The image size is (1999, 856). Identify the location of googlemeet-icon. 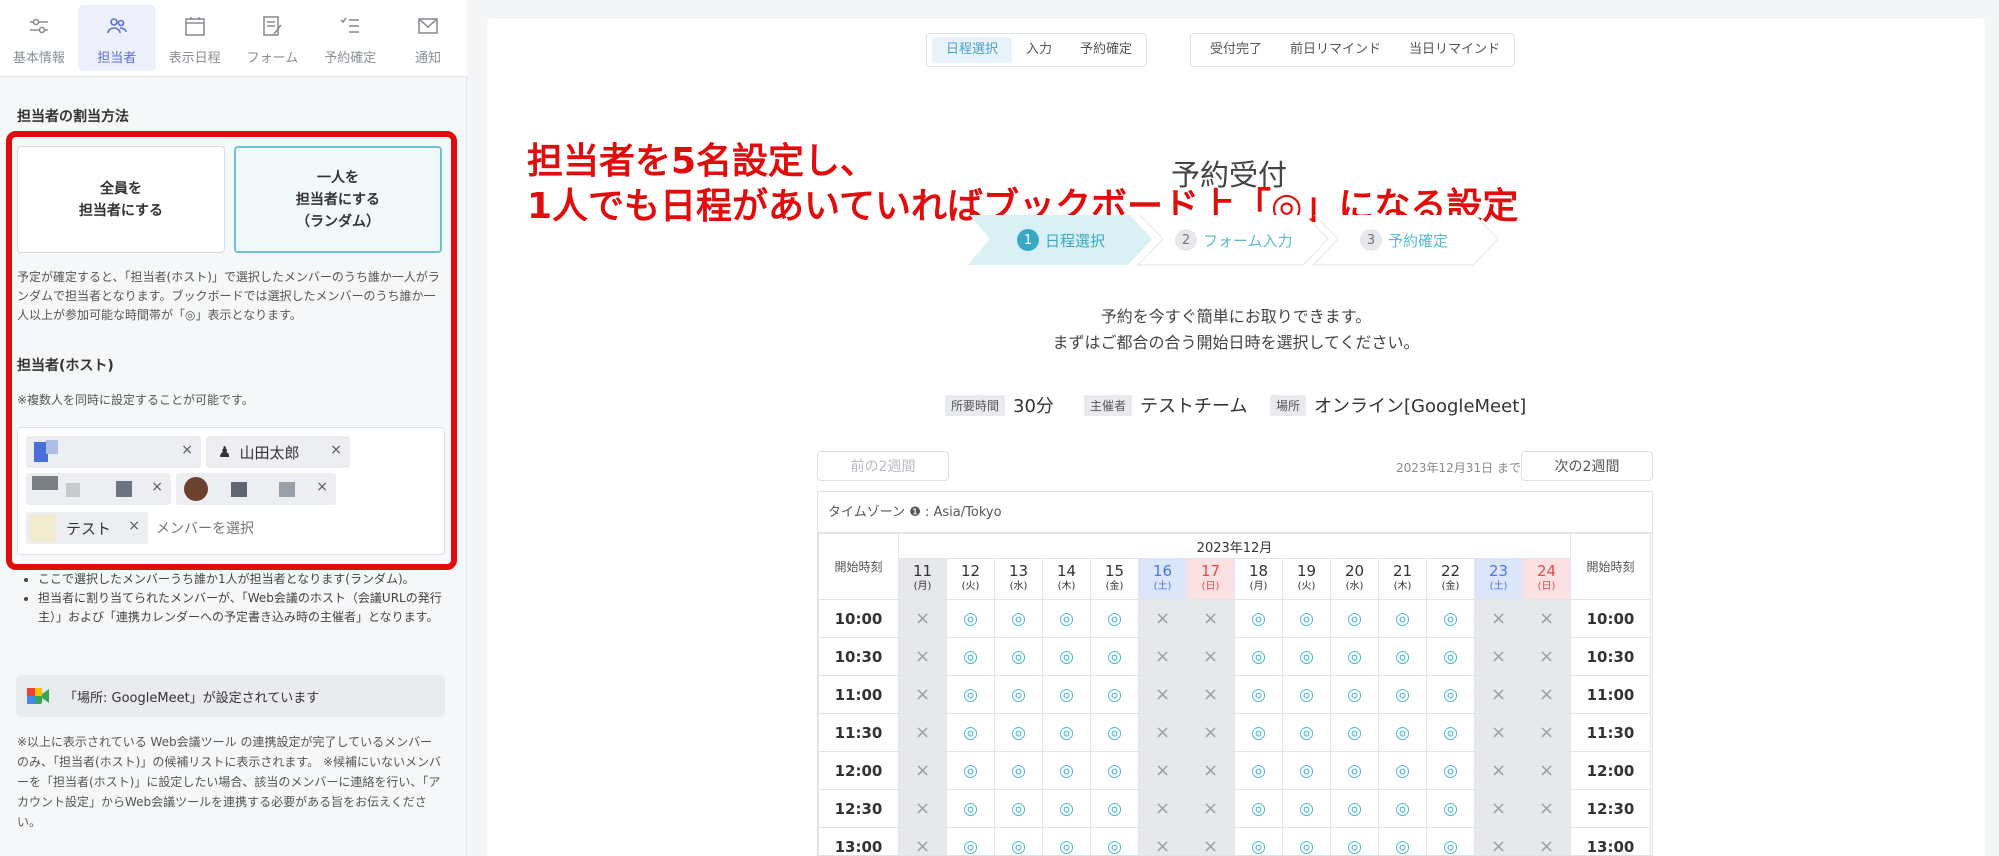
(38, 696).